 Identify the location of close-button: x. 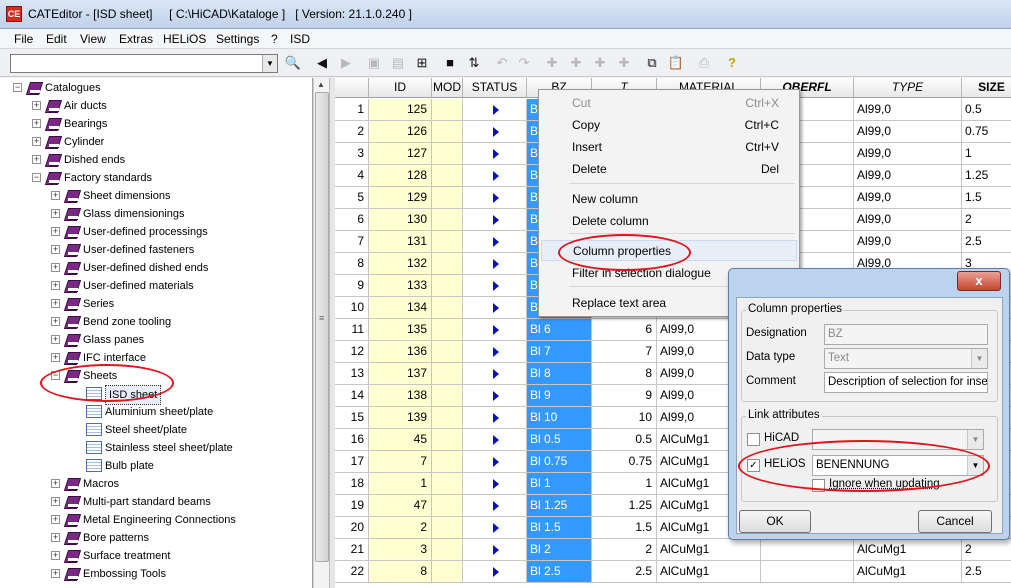
(979, 281).